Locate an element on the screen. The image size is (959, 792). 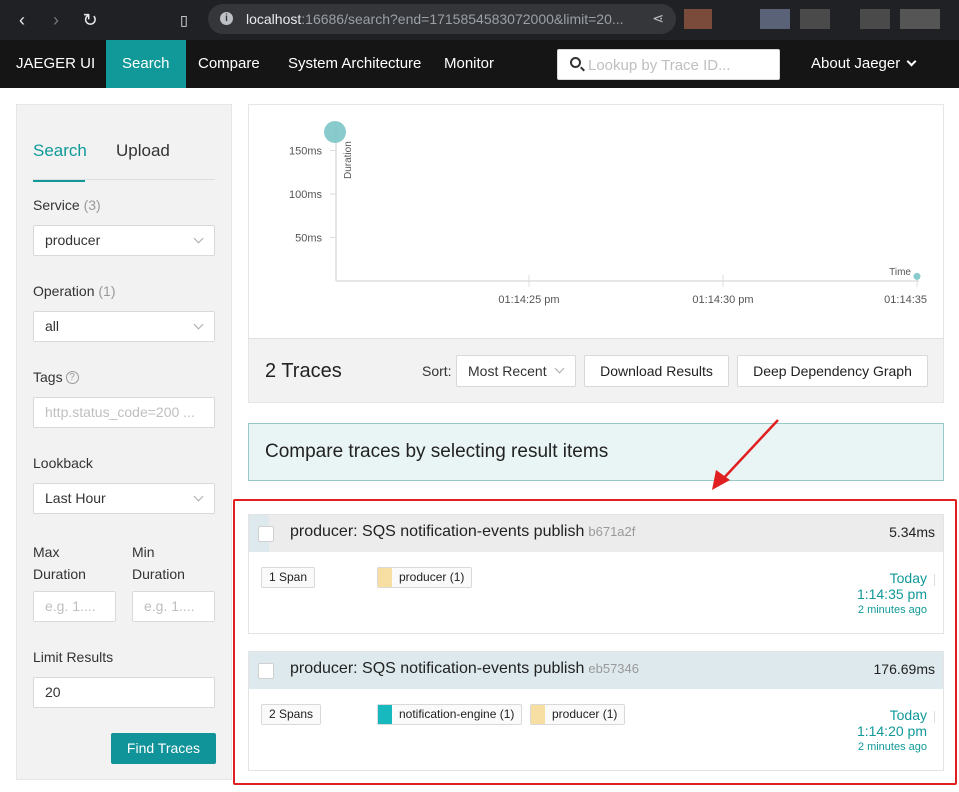
lookback-select: Last Hour is located at coordinates (124, 498).